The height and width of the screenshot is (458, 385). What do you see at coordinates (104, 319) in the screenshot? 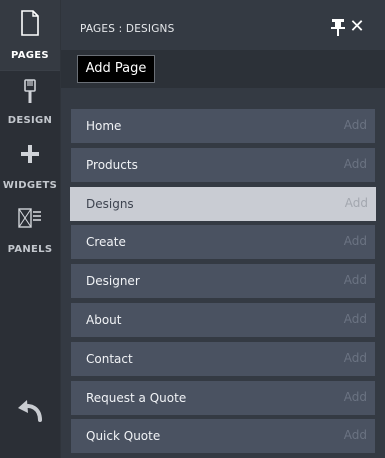
I see `page-name: About` at bounding box center [104, 319].